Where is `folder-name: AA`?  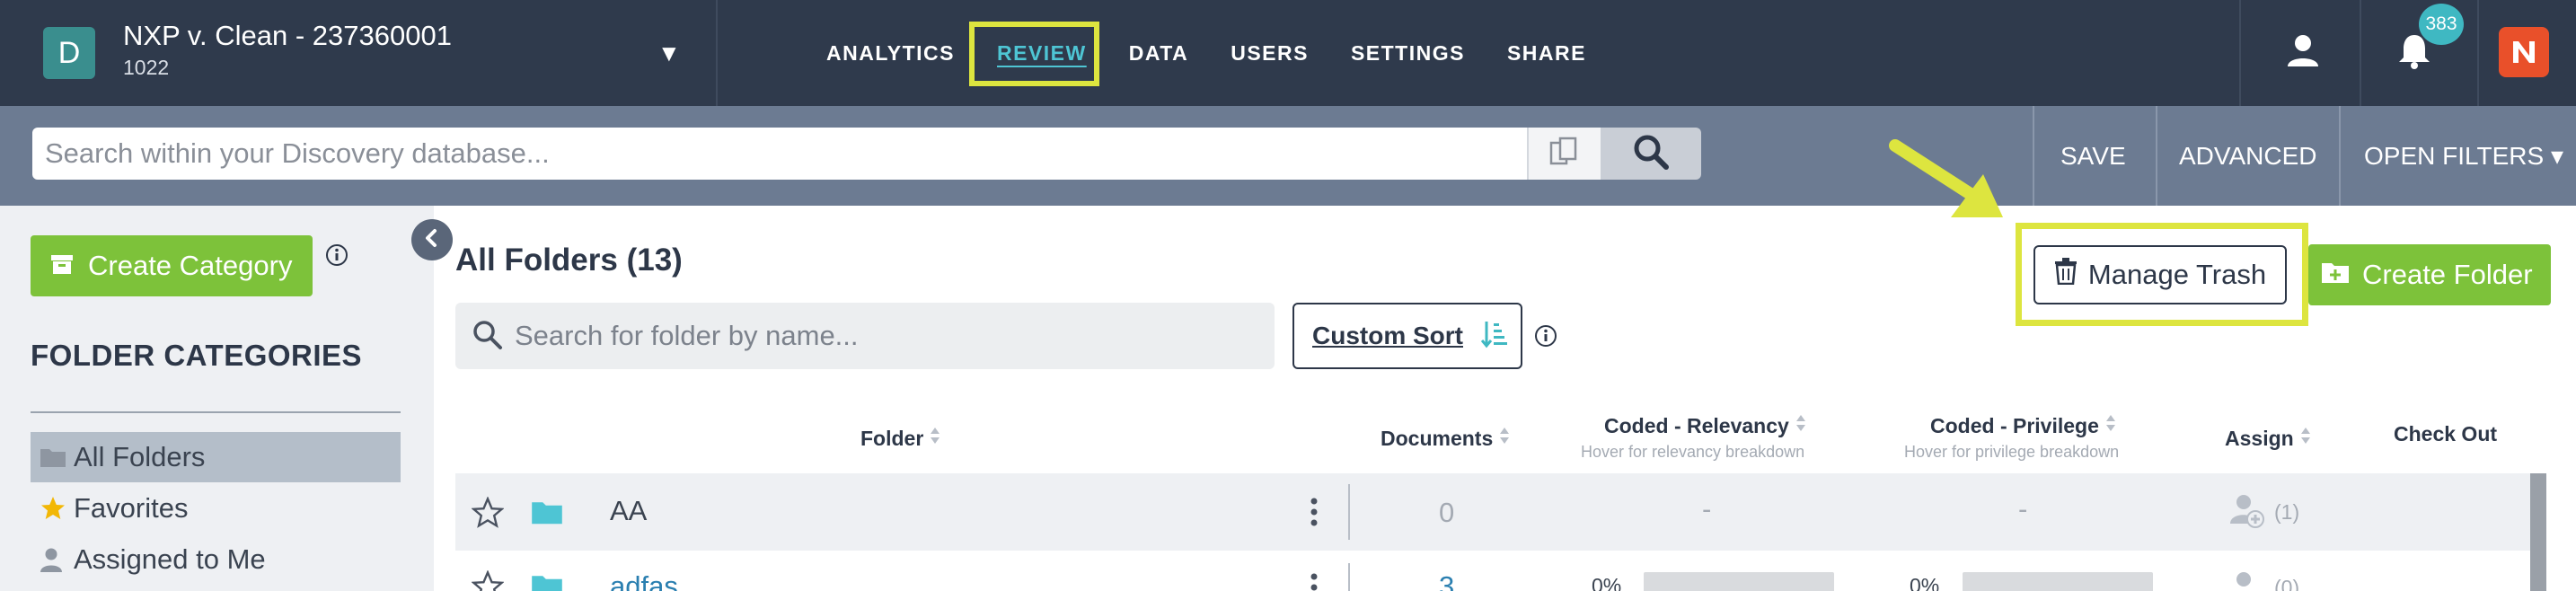 folder-name: AA is located at coordinates (629, 511).